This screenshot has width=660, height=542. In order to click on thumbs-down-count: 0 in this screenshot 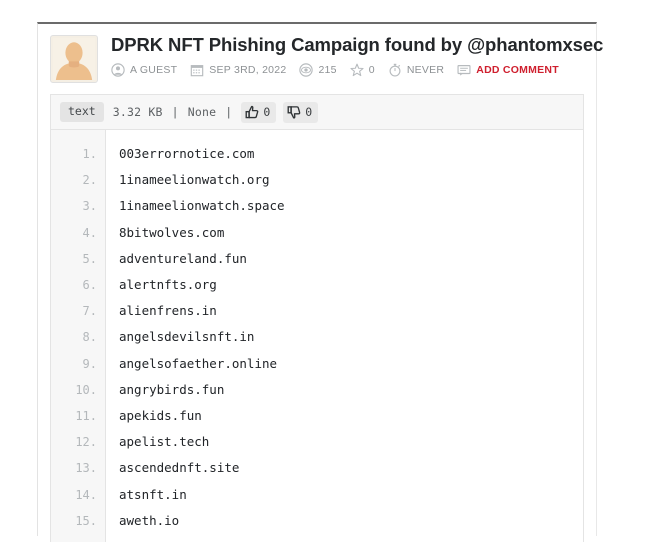, I will do `click(309, 112)`.